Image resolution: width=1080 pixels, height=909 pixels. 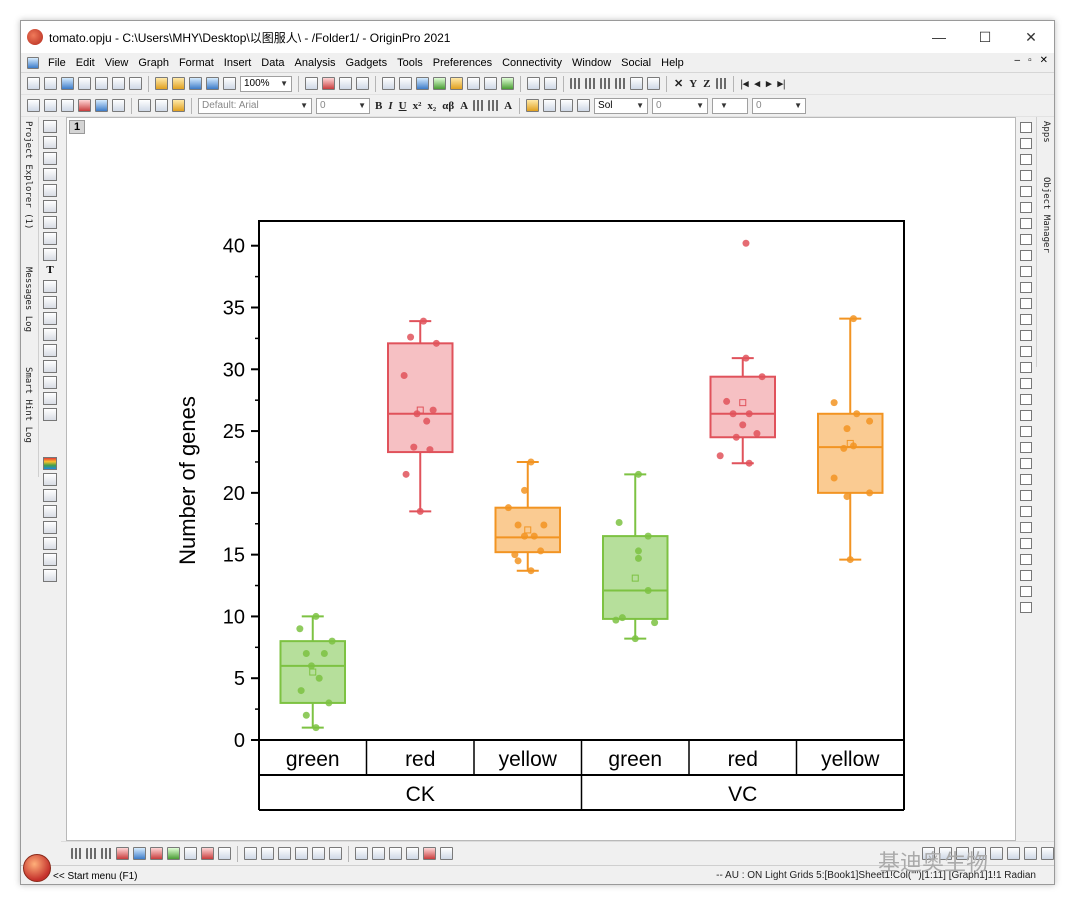 What do you see at coordinates (1026, 303) in the screenshot?
I see `align-top-icon` at bounding box center [1026, 303].